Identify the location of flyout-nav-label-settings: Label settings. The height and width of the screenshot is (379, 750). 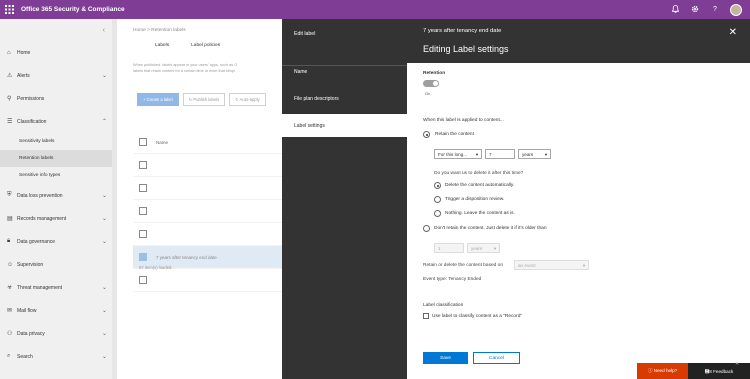
(344, 125).